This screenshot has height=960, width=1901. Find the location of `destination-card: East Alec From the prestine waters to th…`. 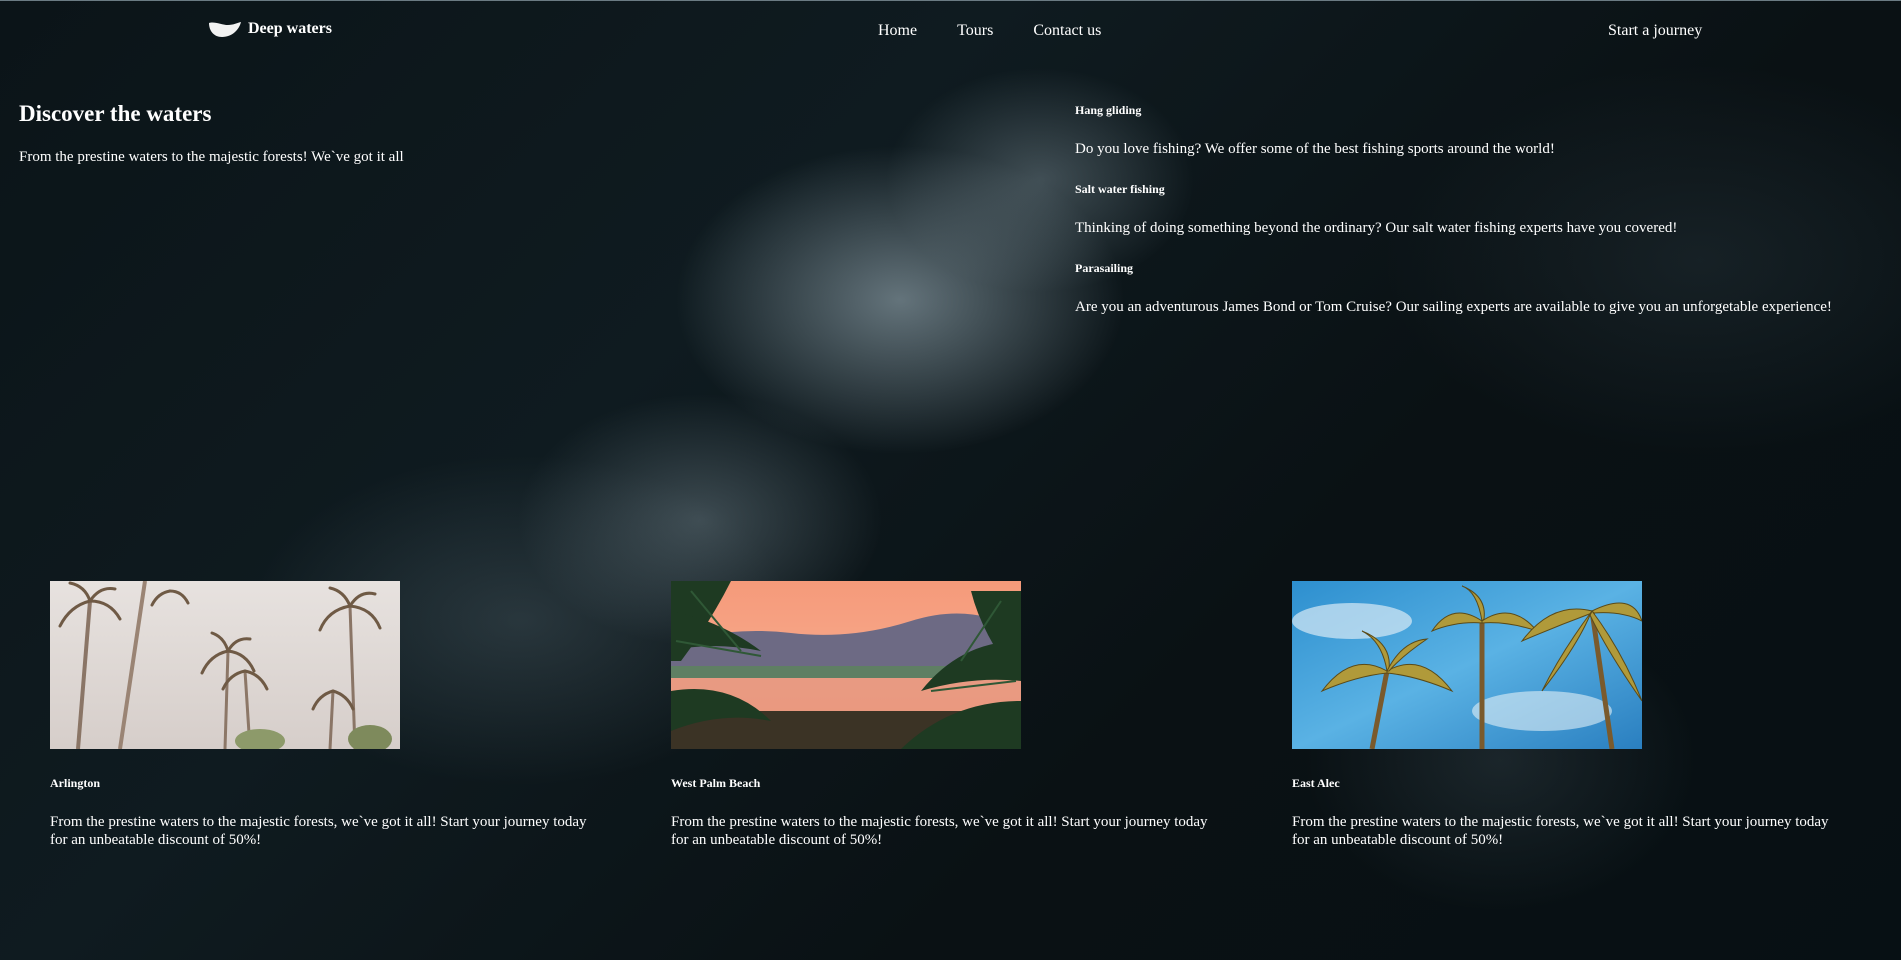

destination-card: East Alec From the prestine waters to th… is located at coordinates (1572, 715).